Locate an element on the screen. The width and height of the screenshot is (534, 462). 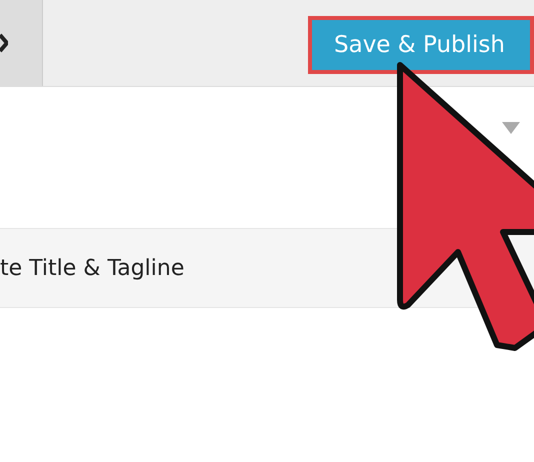
section-title: te Title & Tagline is located at coordinates (92, 268).